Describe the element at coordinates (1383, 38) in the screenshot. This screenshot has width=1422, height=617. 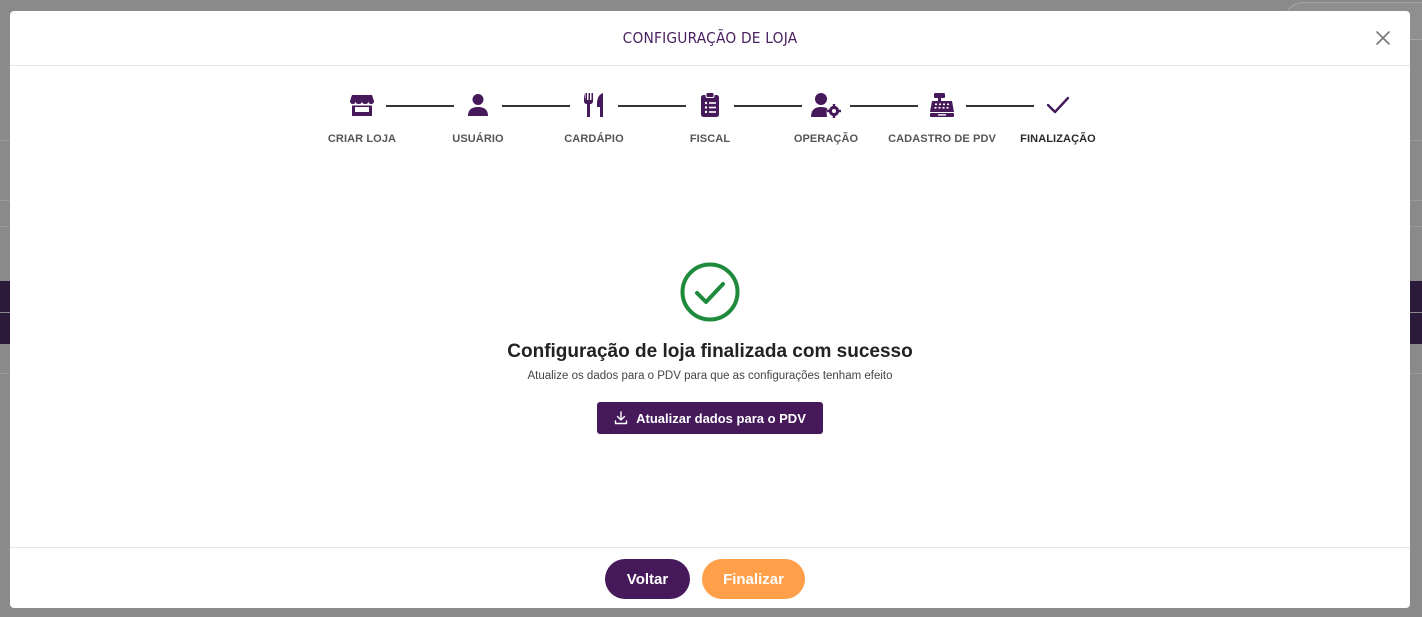
I see `close-icon` at that location.